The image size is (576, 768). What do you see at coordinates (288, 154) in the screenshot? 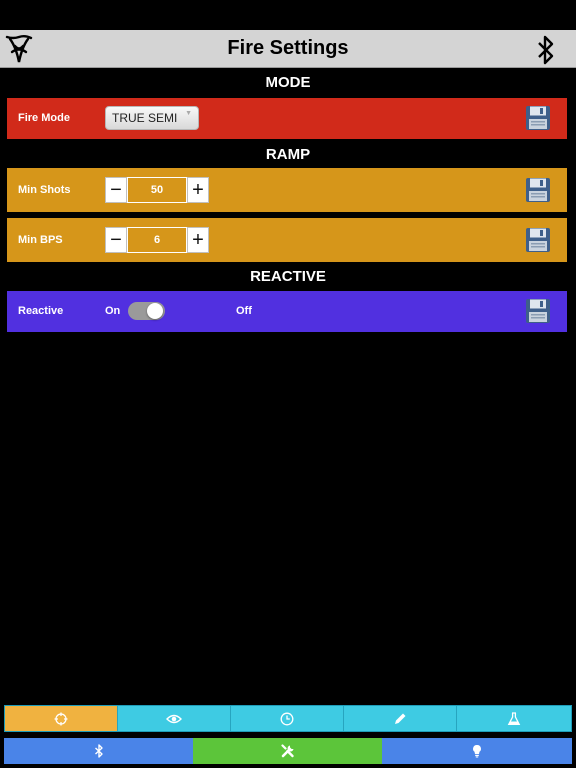
I see `section-title-ramp: RAMP` at bounding box center [288, 154].